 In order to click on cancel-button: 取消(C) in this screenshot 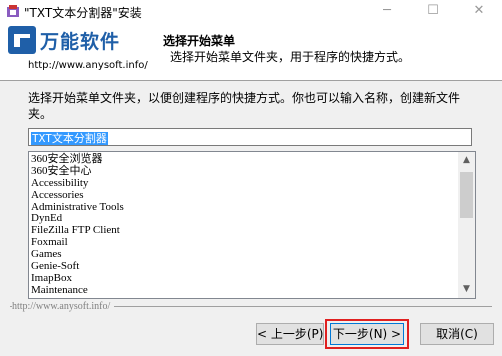, I will do `click(457, 334)`.